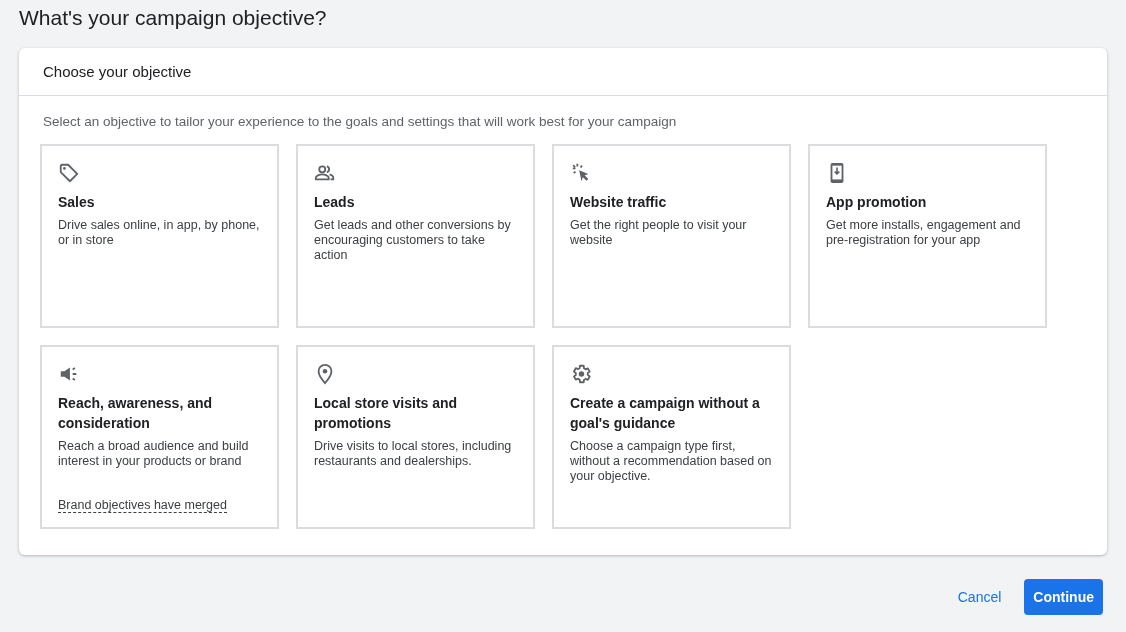 The width and height of the screenshot is (1126, 632). What do you see at coordinates (979, 597) in the screenshot?
I see `cancel-button: Cancel` at bounding box center [979, 597].